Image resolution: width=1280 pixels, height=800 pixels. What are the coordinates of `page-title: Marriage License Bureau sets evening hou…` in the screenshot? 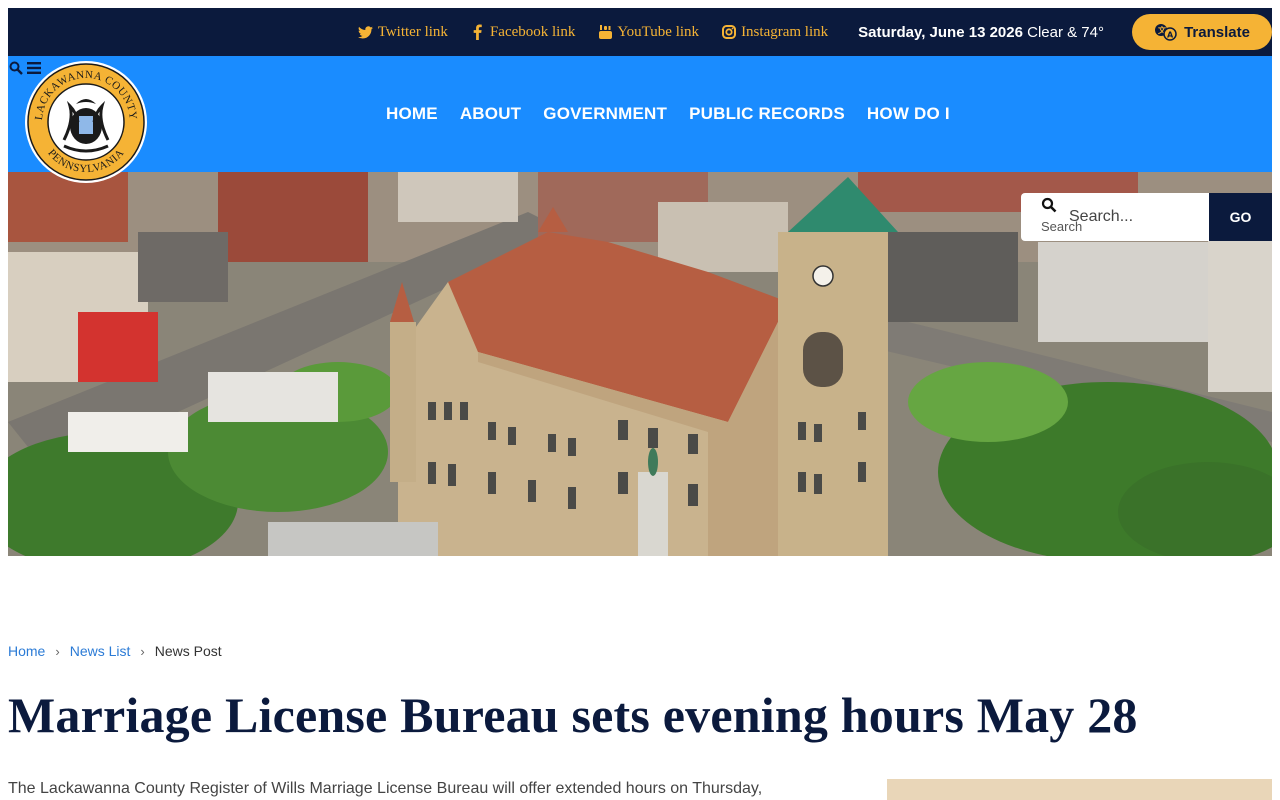 It's located at (573, 715).